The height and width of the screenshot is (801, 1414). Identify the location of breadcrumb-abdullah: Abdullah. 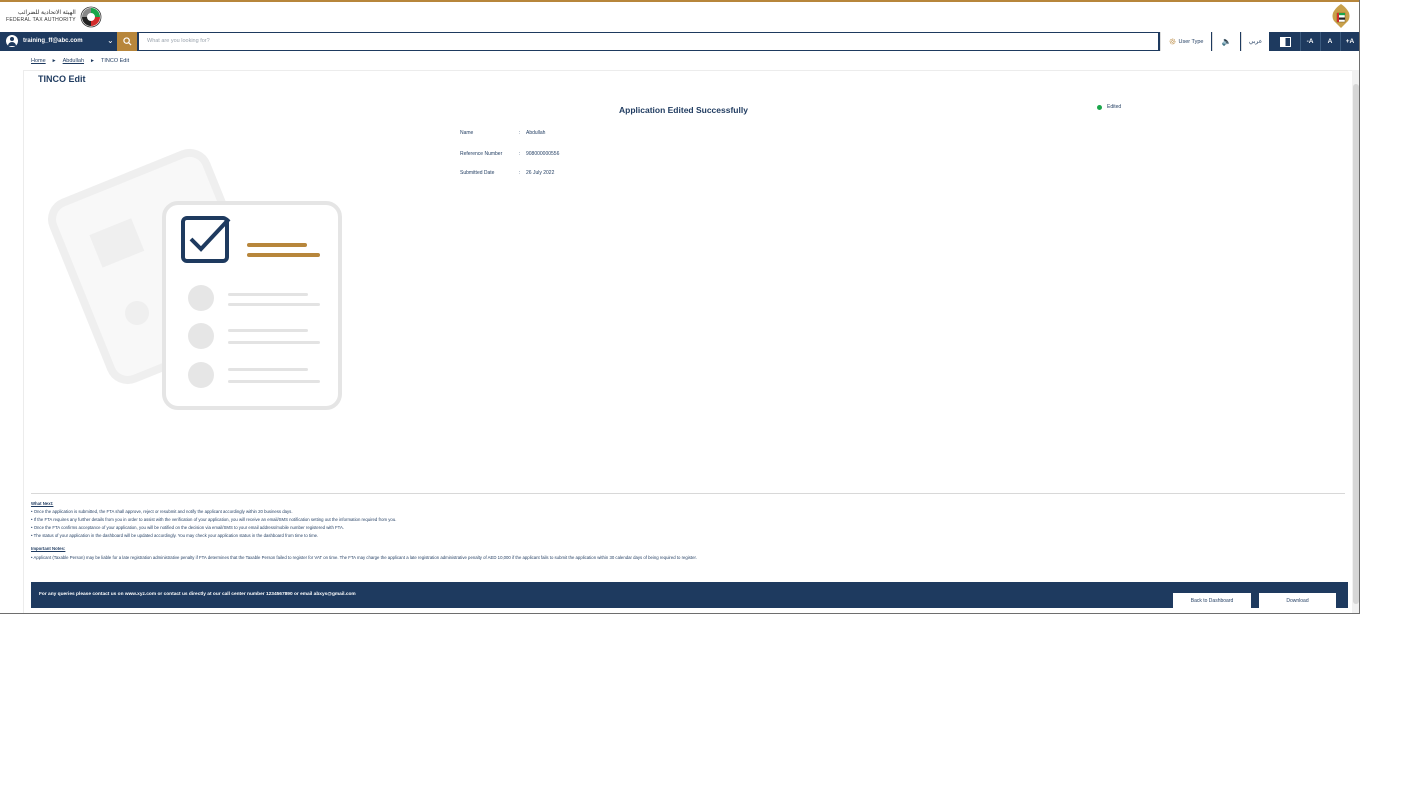
(73, 61).